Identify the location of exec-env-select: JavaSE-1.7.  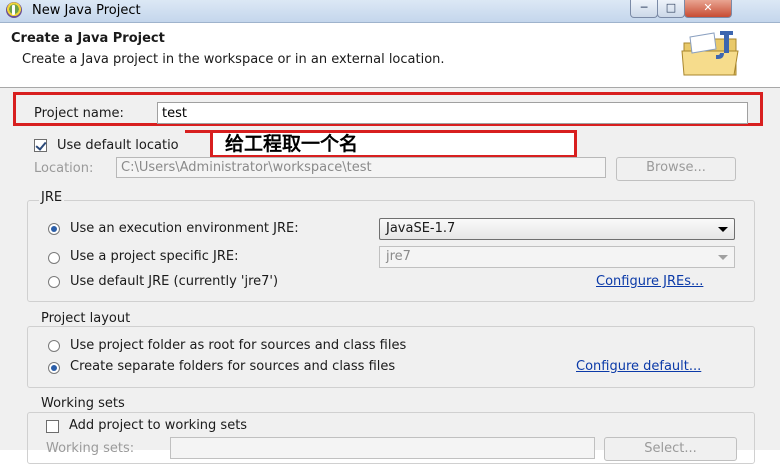
(557, 229).